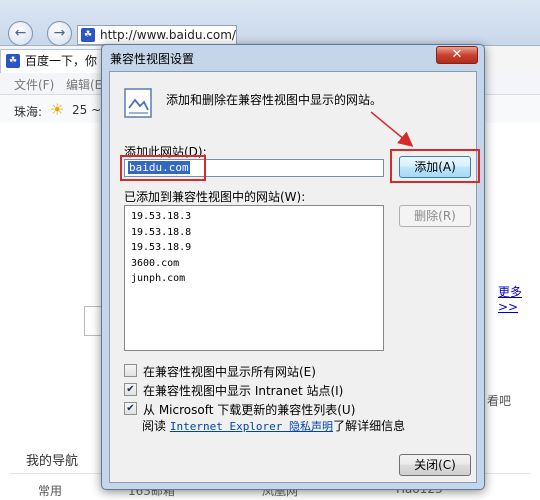  What do you see at coordinates (251, 426) in the screenshot?
I see `privacy-link: Internet Explorer 隐私声明` at bounding box center [251, 426].